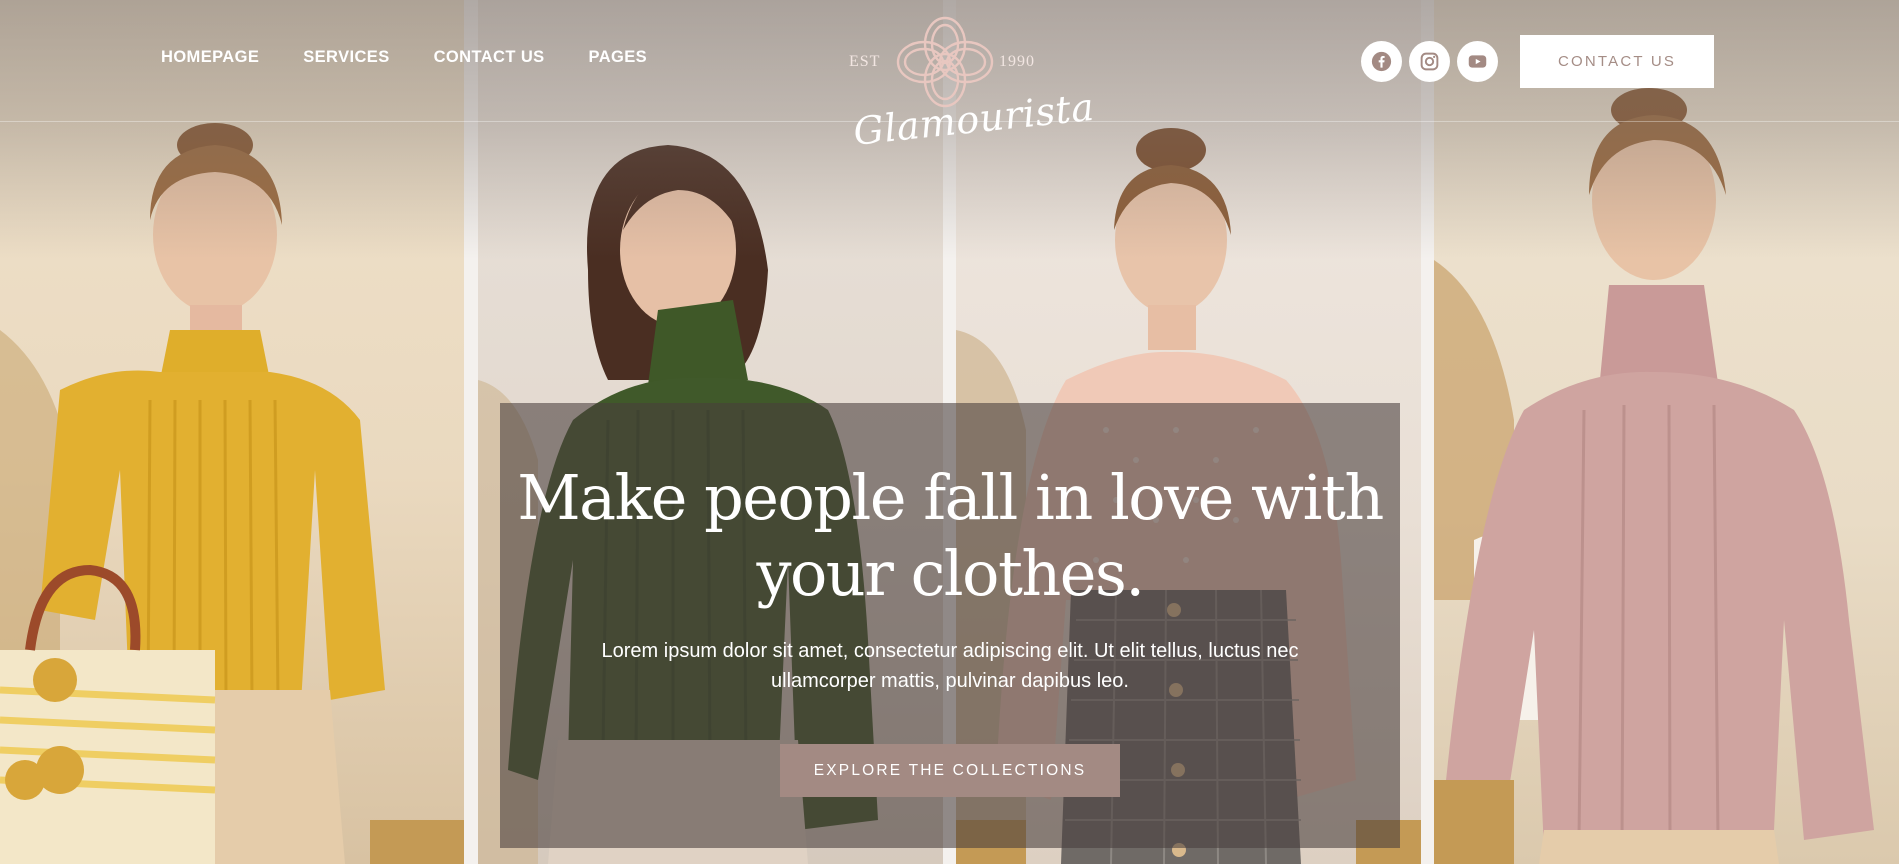 This screenshot has width=1899, height=864. Describe the element at coordinates (404, 57) in the screenshot. I see `main-nav: HOMEPAGE SERVICES CONTACT US PAGES` at that location.